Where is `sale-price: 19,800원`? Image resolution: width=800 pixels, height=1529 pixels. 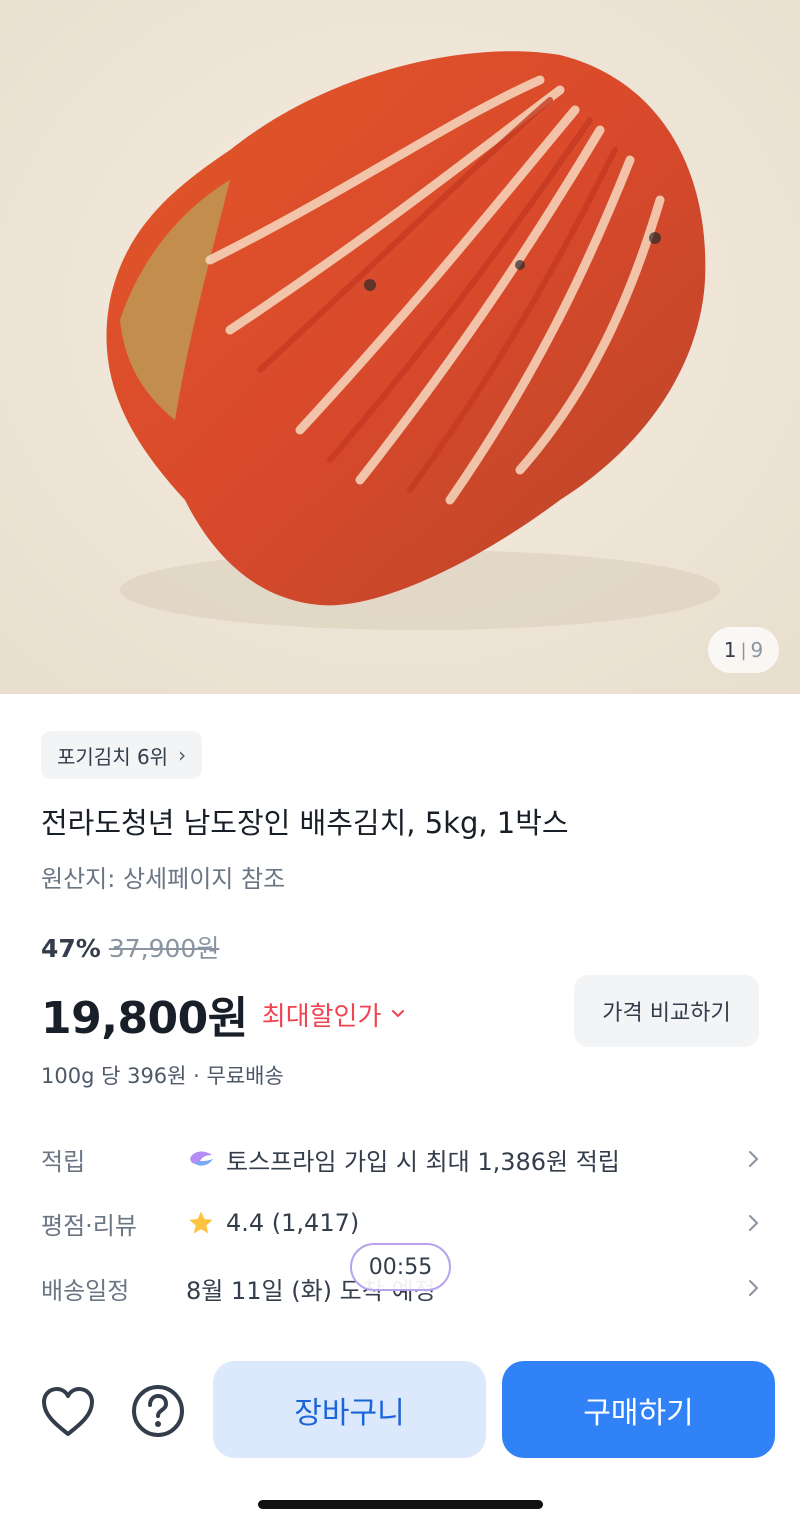 sale-price: 19,800원 is located at coordinates (144, 1018).